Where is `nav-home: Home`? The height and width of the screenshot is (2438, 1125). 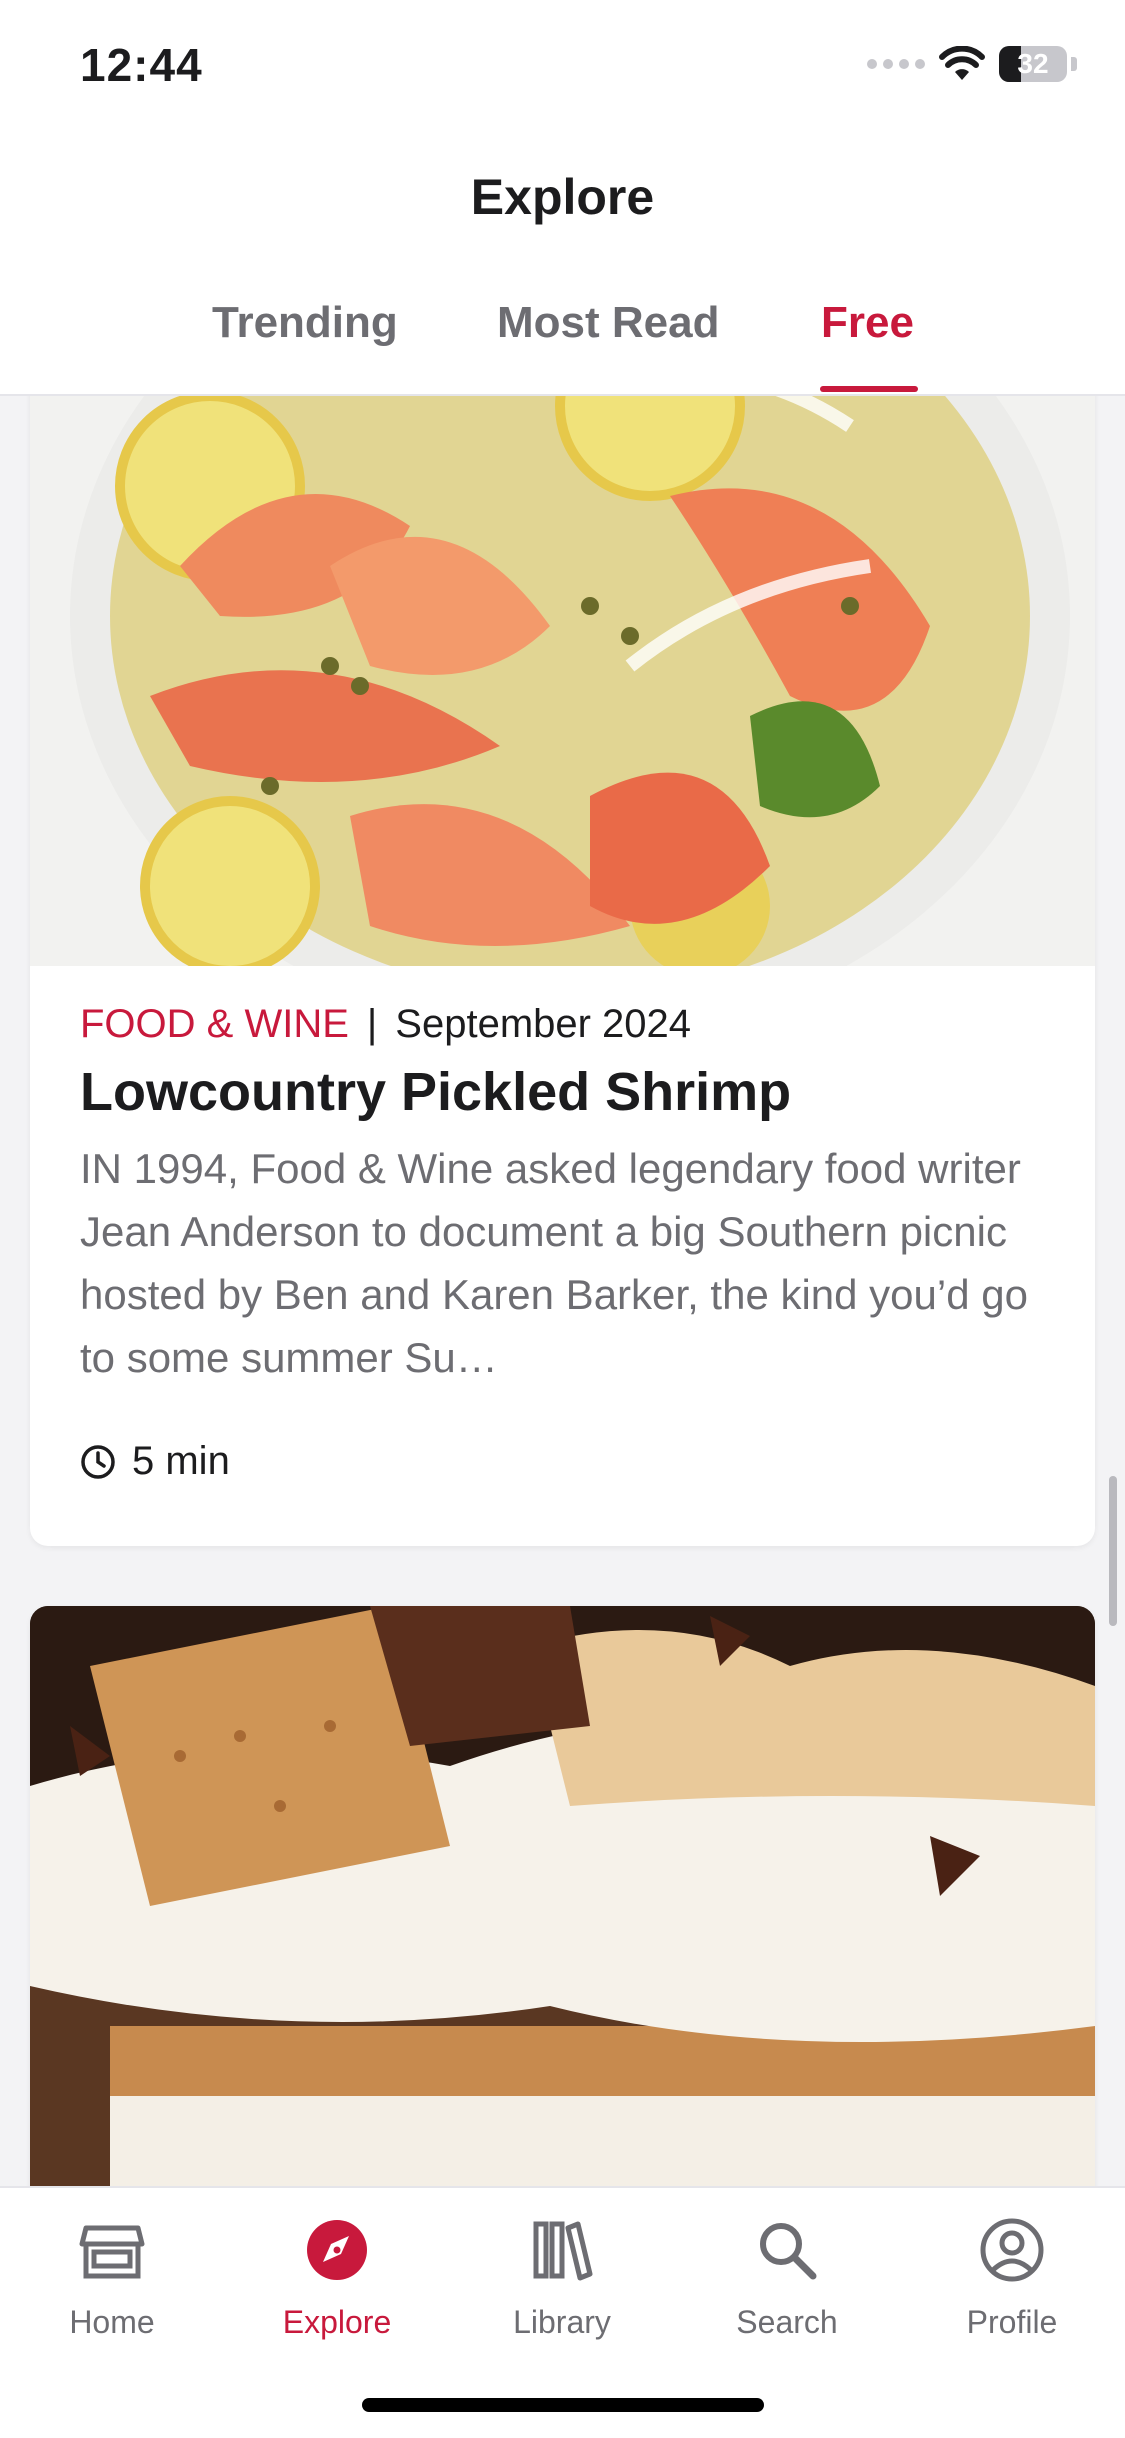
nav-home: Home is located at coordinates (112, 2277).